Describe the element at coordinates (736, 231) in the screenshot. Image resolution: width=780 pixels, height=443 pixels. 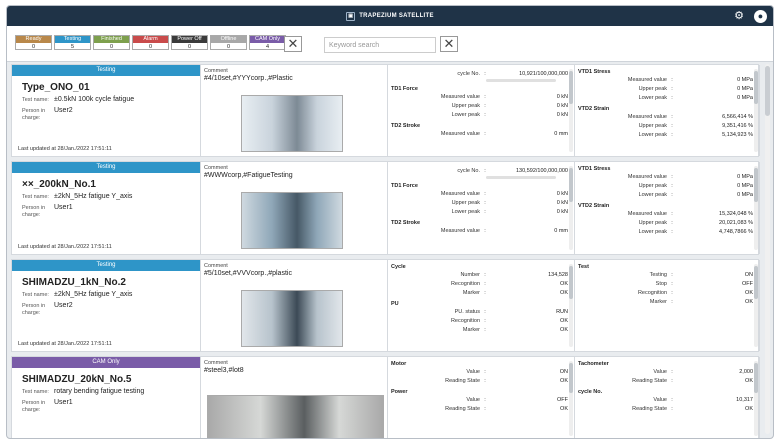
I see `measurement-value: 4,748,7866 %` at that location.